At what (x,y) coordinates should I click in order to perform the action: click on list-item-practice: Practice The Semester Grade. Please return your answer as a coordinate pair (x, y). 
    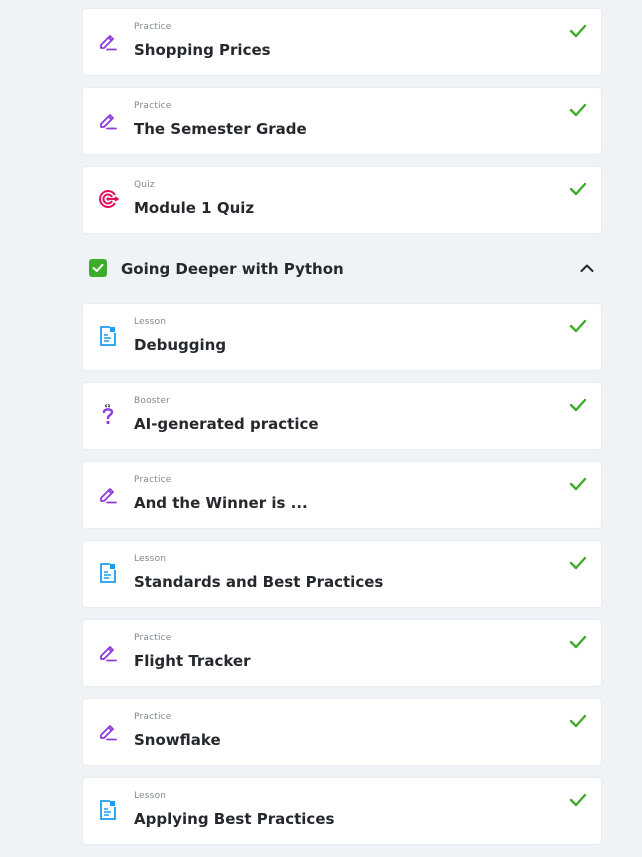
    Looking at the image, I should click on (342, 121).